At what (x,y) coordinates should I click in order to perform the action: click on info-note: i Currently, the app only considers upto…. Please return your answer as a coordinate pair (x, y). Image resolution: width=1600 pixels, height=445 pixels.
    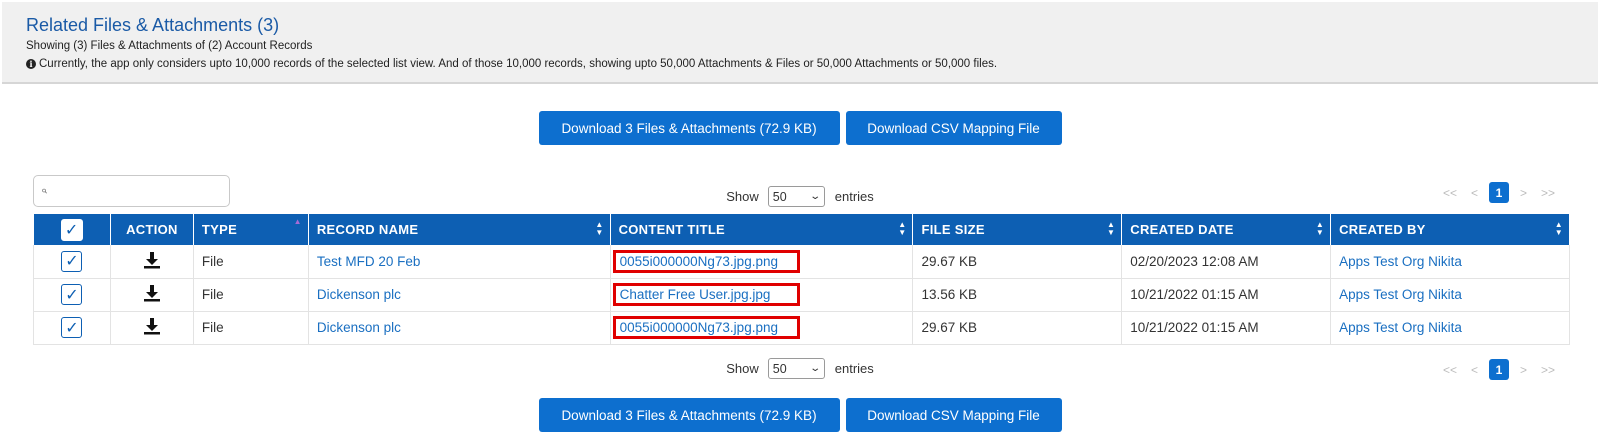
    Looking at the image, I should click on (800, 64).